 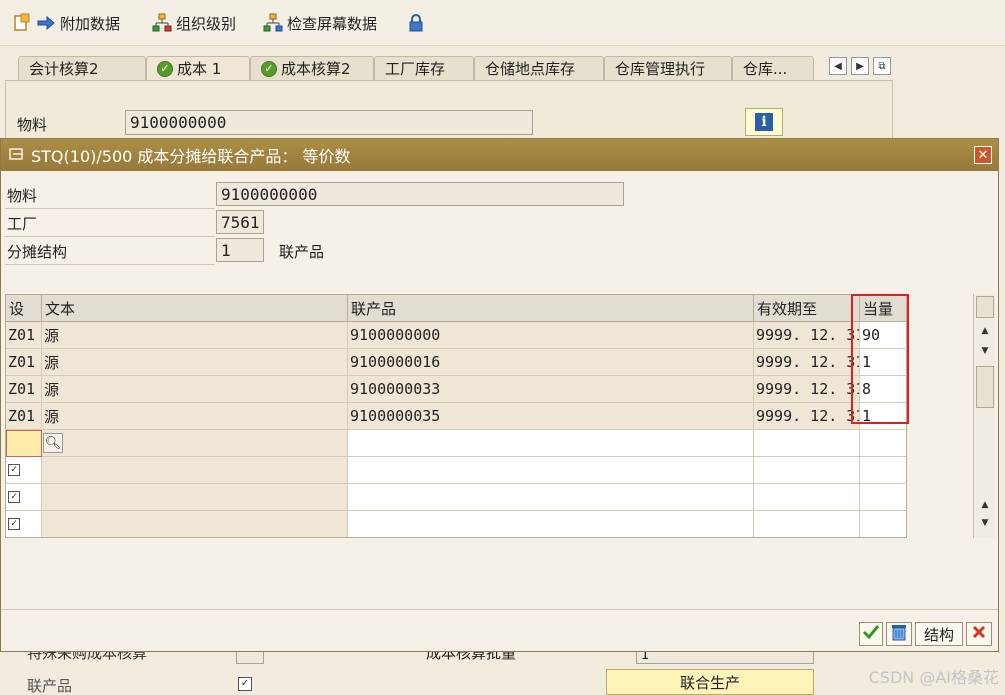 I want to click on tab-label: 仓储地点库存, so click(x=530, y=69).